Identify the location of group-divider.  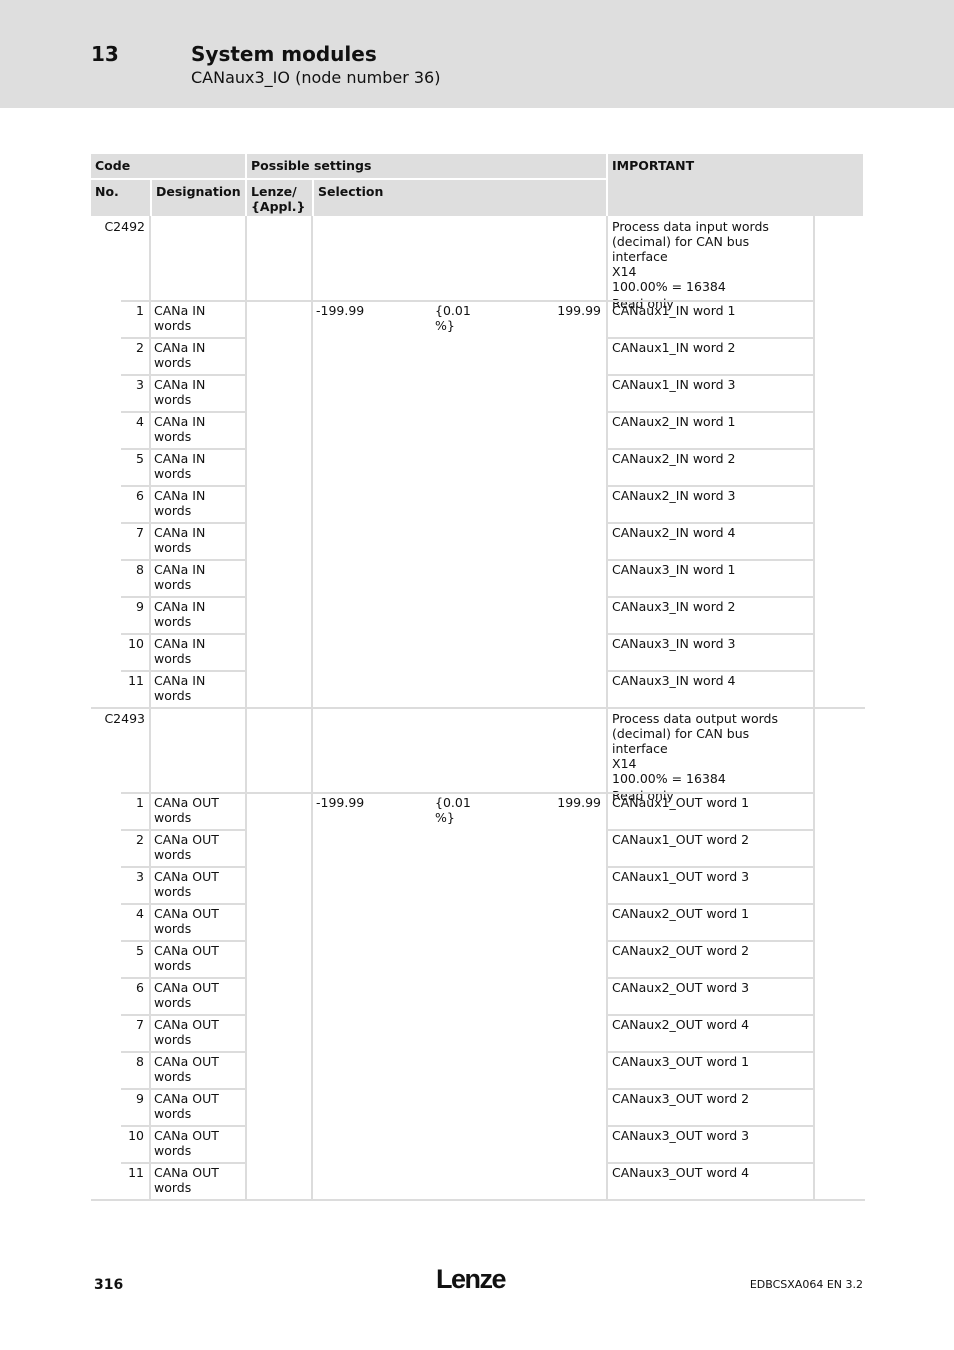
(478, 708).